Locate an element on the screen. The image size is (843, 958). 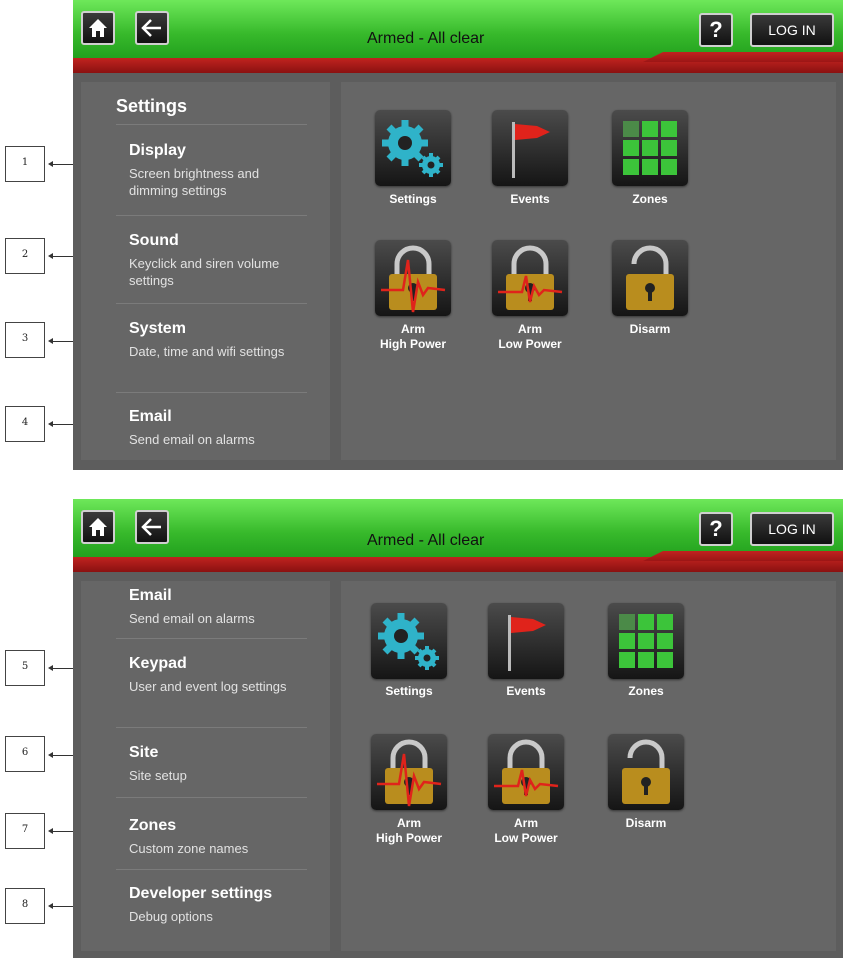
menu-item-title: Zones is located at coordinates (153, 825).